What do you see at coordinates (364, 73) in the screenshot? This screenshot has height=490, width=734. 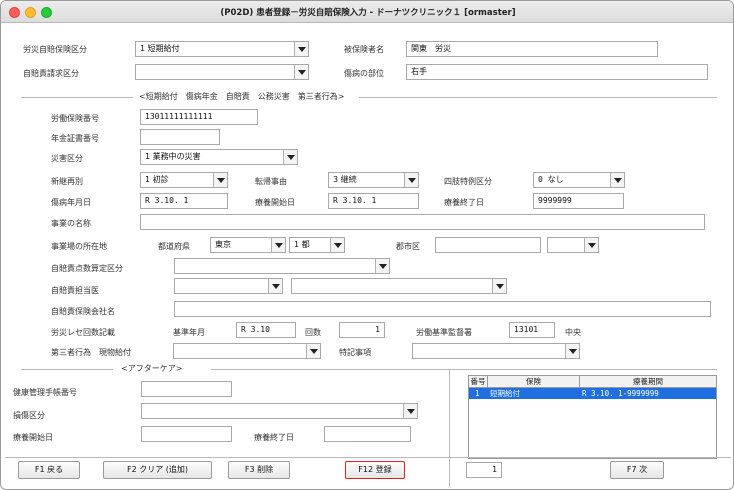 I see `label-injury-site: 傷病の部位` at bounding box center [364, 73].